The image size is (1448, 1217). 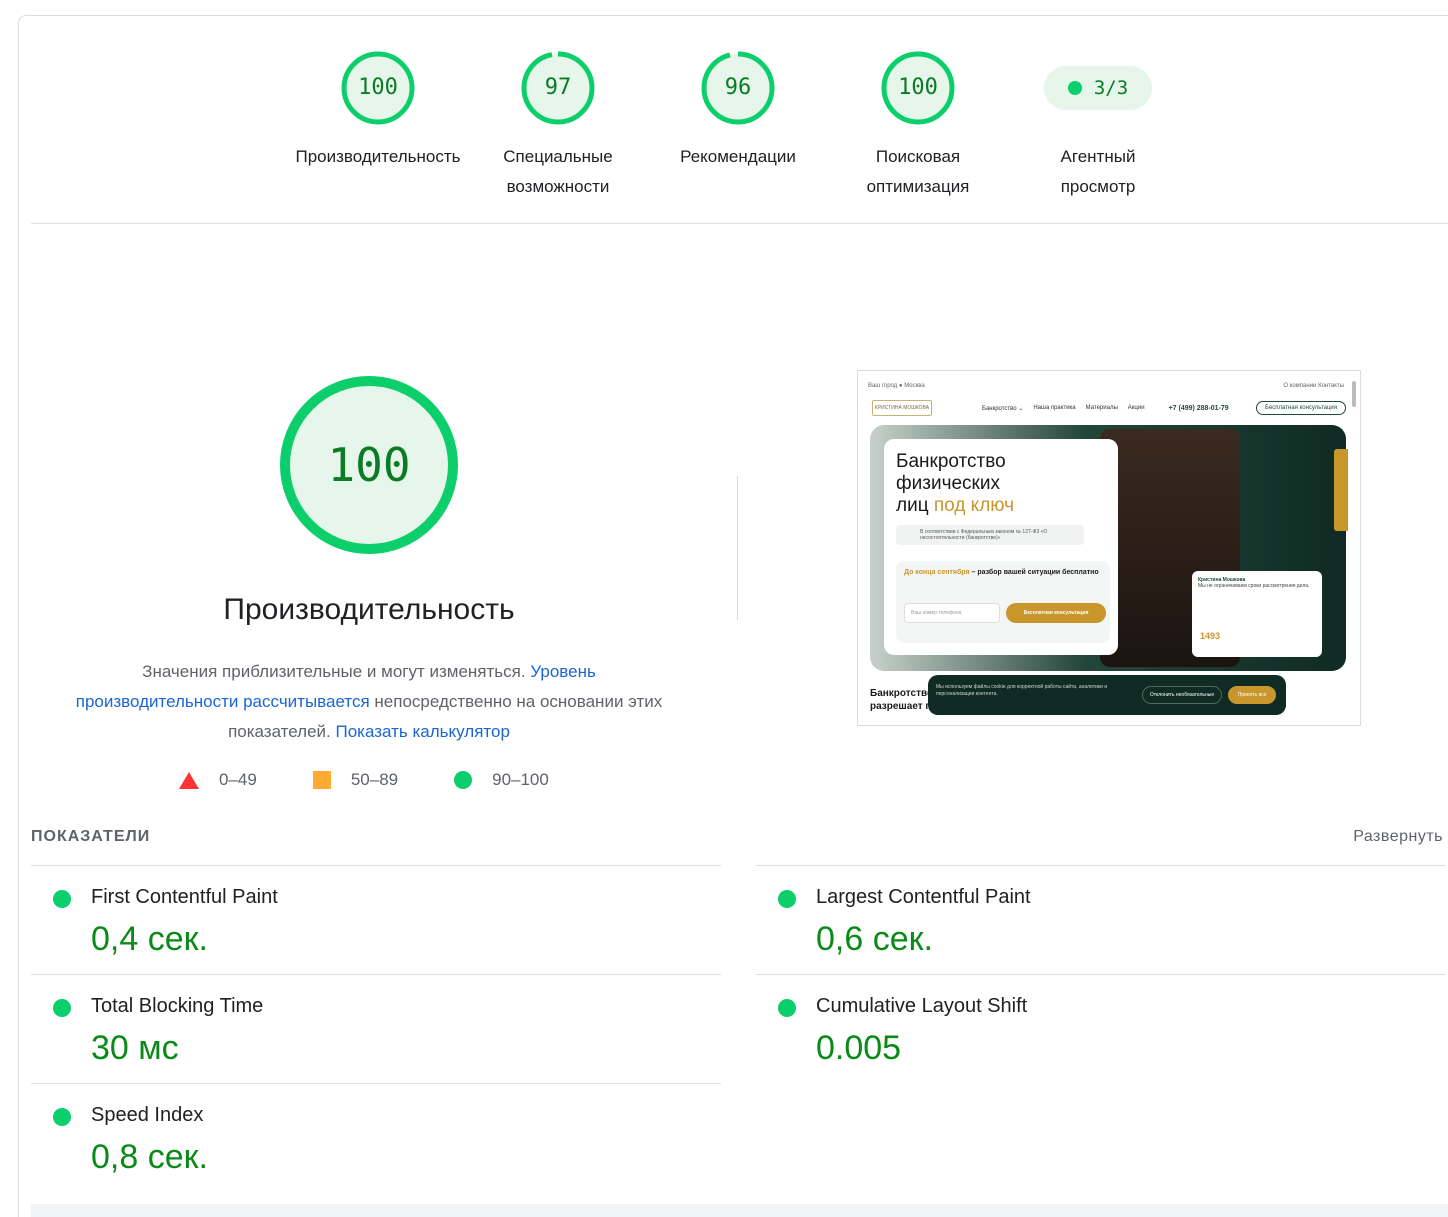 What do you see at coordinates (423, 731) in the screenshot?
I see `show-calculator-link: Показать калькулятор` at bounding box center [423, 731].